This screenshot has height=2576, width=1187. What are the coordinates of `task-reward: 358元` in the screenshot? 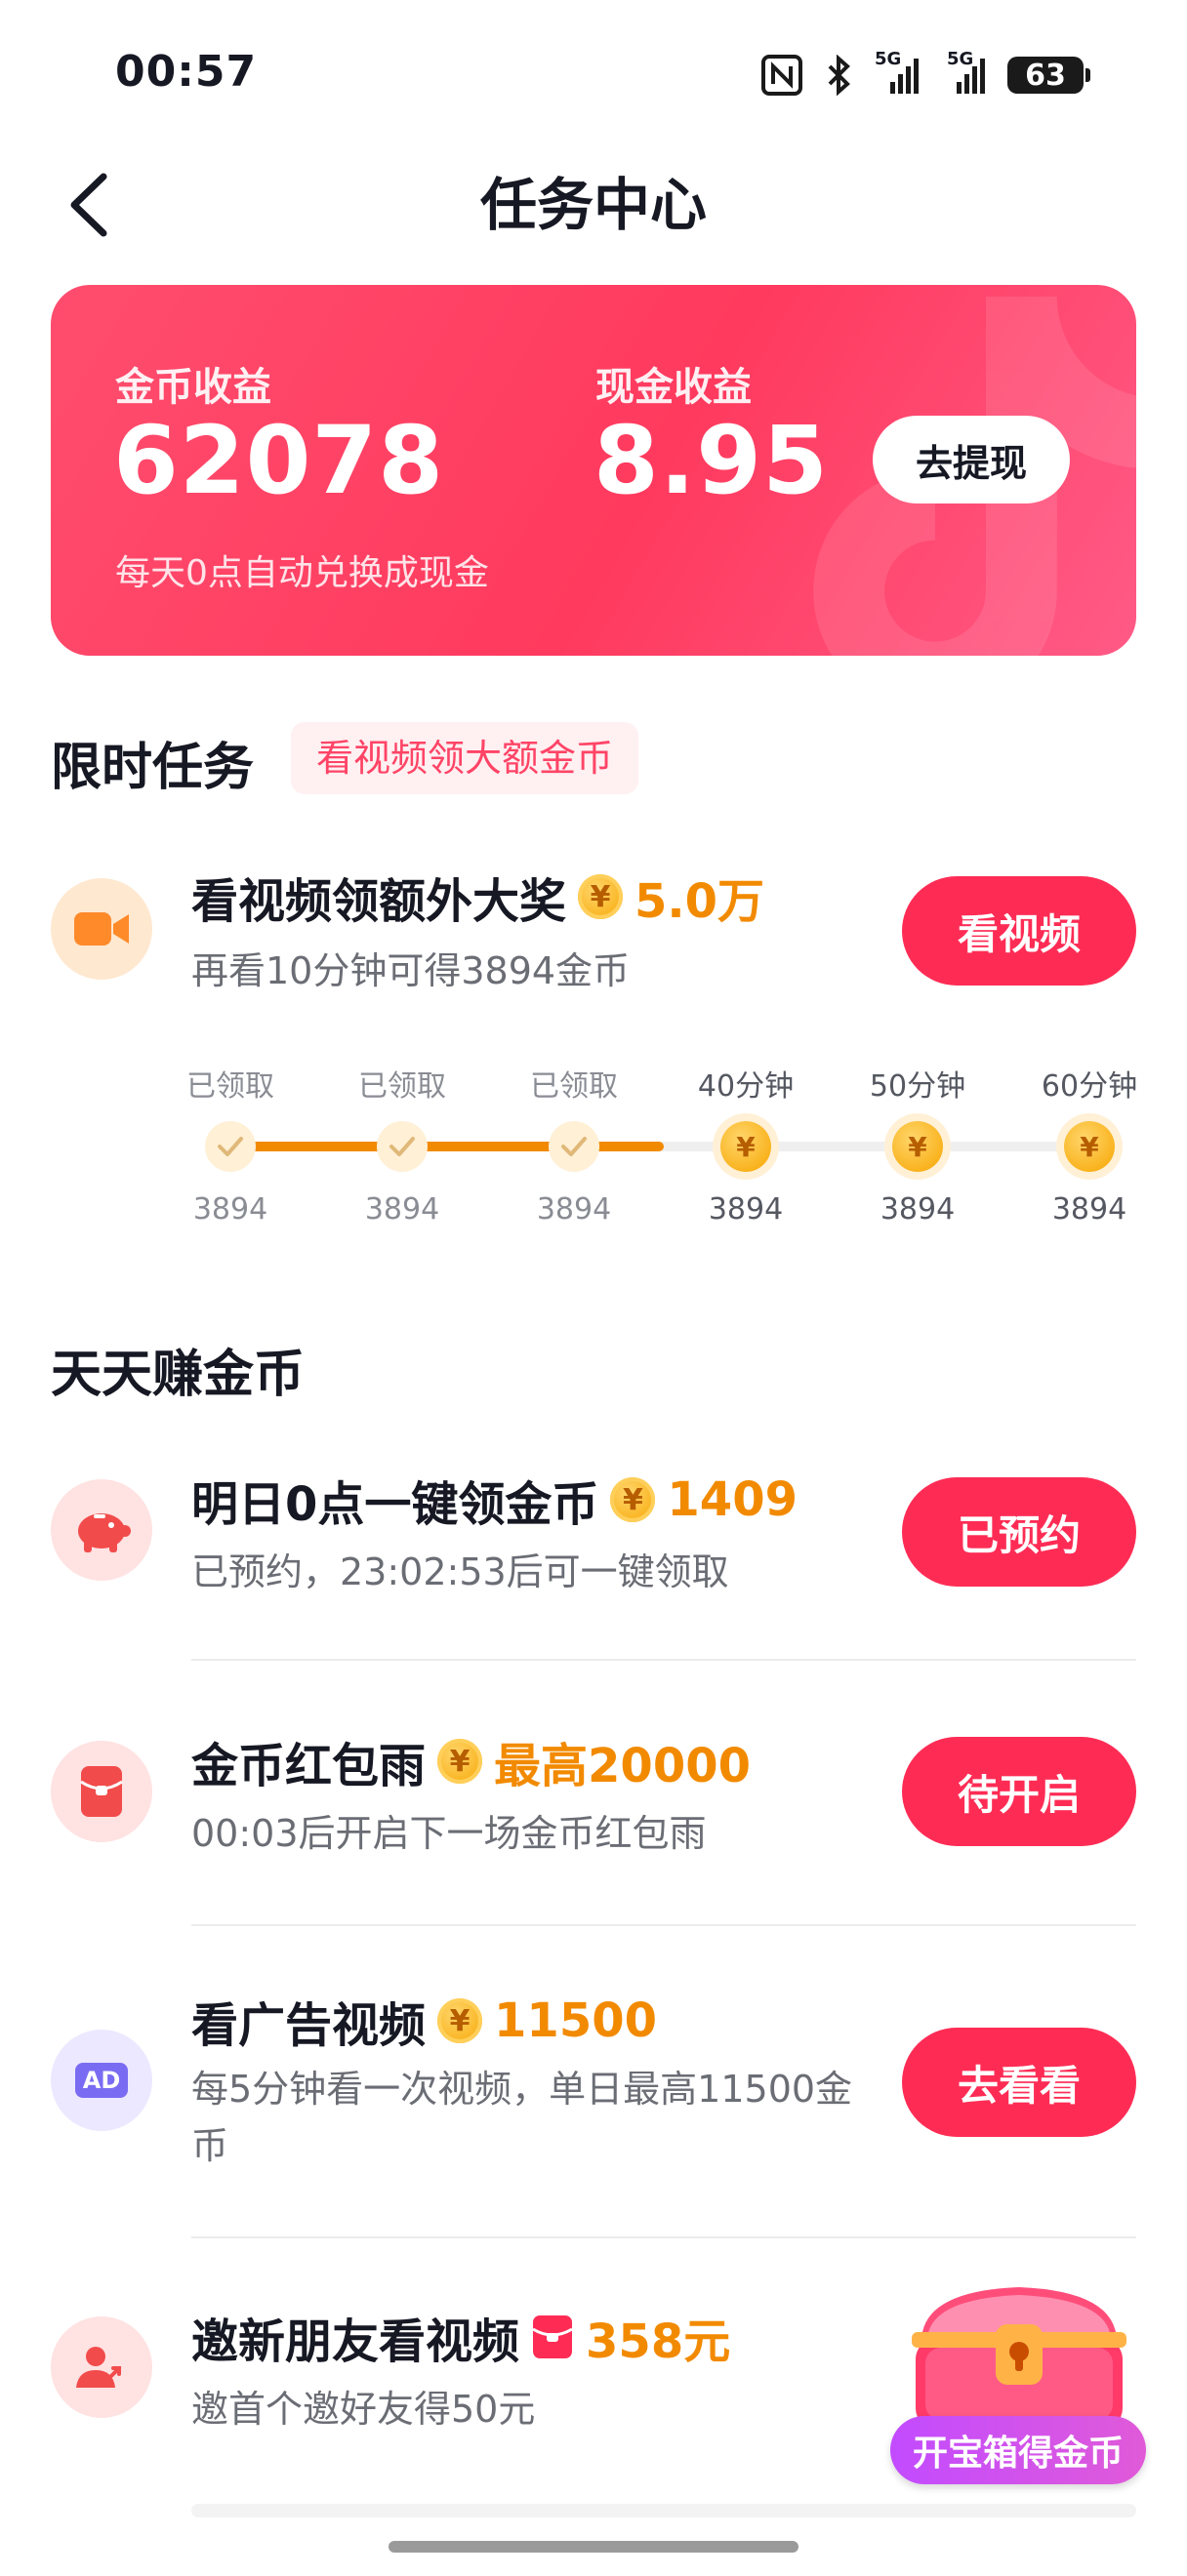 It's located at (658, 2341).